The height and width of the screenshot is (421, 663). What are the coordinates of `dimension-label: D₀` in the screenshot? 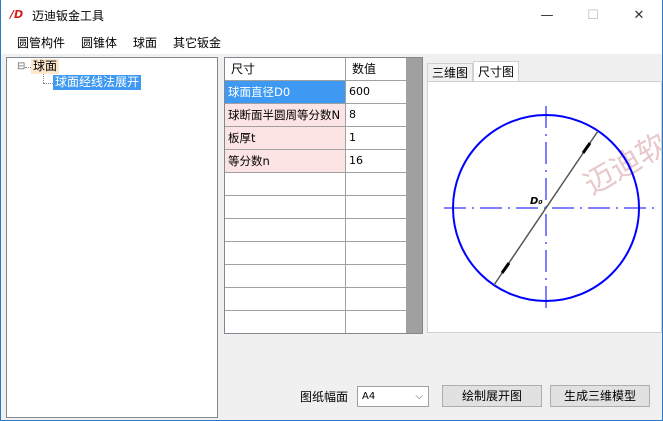 It's located at (536, 201).